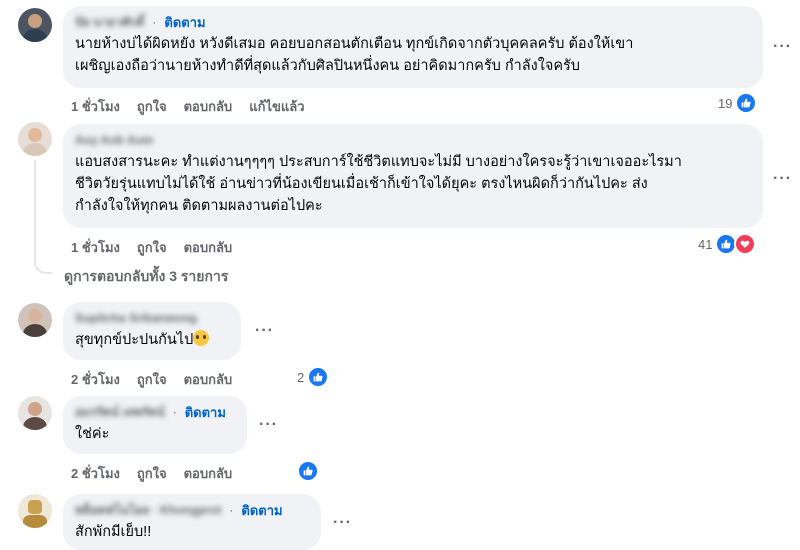  What do you see at coordinates (201, 338) in the screenshot?
I see `sad-face-emoji-icon` at bounding box center [201, 338].